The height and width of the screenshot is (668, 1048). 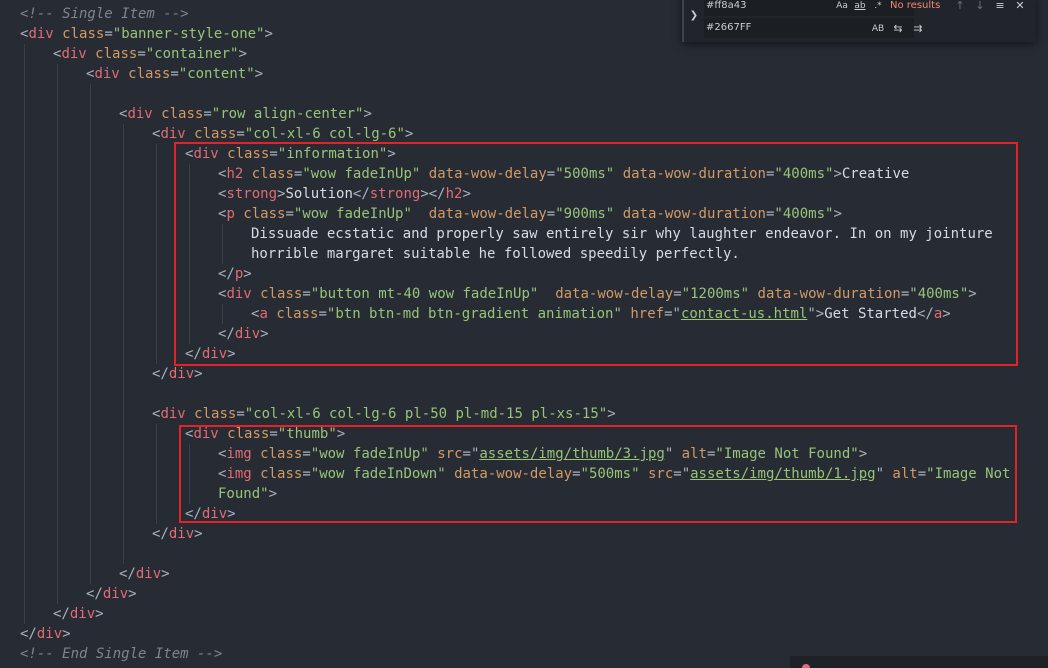 What do you see at coordinates (878, 7) in the screenshot?
I see `regex-toggle: .*` at bounding box center [878, 7].